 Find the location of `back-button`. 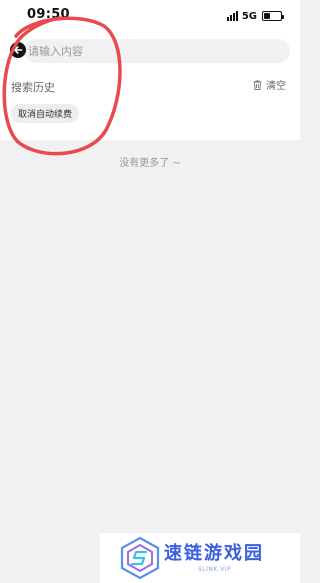

back-button is located at coordinates (18, 50).